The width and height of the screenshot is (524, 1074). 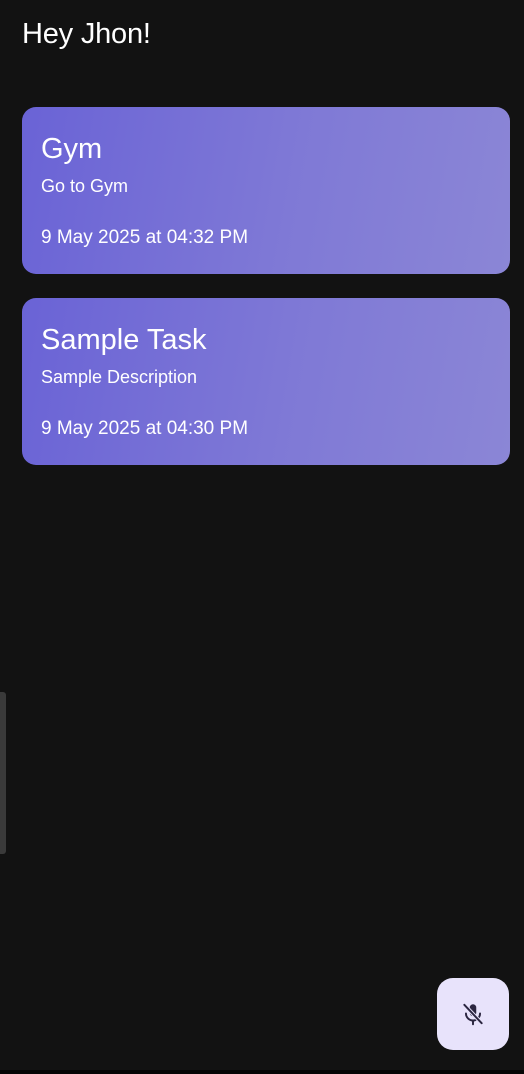 What do you see at coordinates (3, 773) in the screenshot?
I see `scroll-indicator` at bounding box center [3, 773].